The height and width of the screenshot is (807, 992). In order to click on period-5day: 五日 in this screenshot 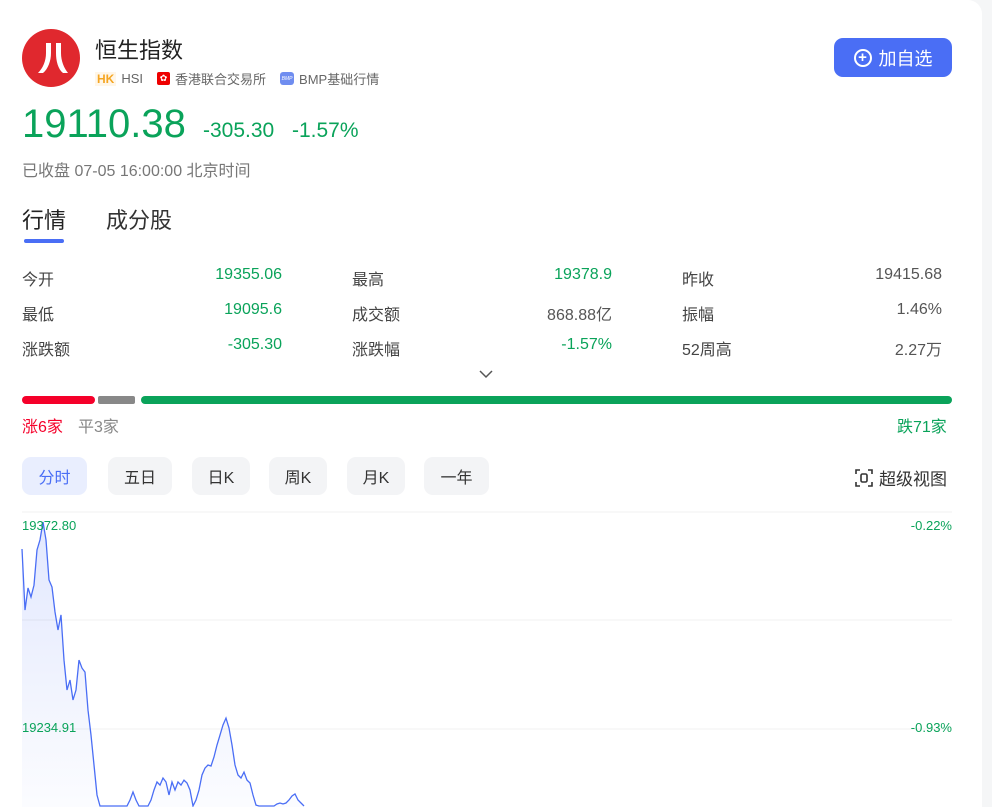, I will do `click(140, 476)`.